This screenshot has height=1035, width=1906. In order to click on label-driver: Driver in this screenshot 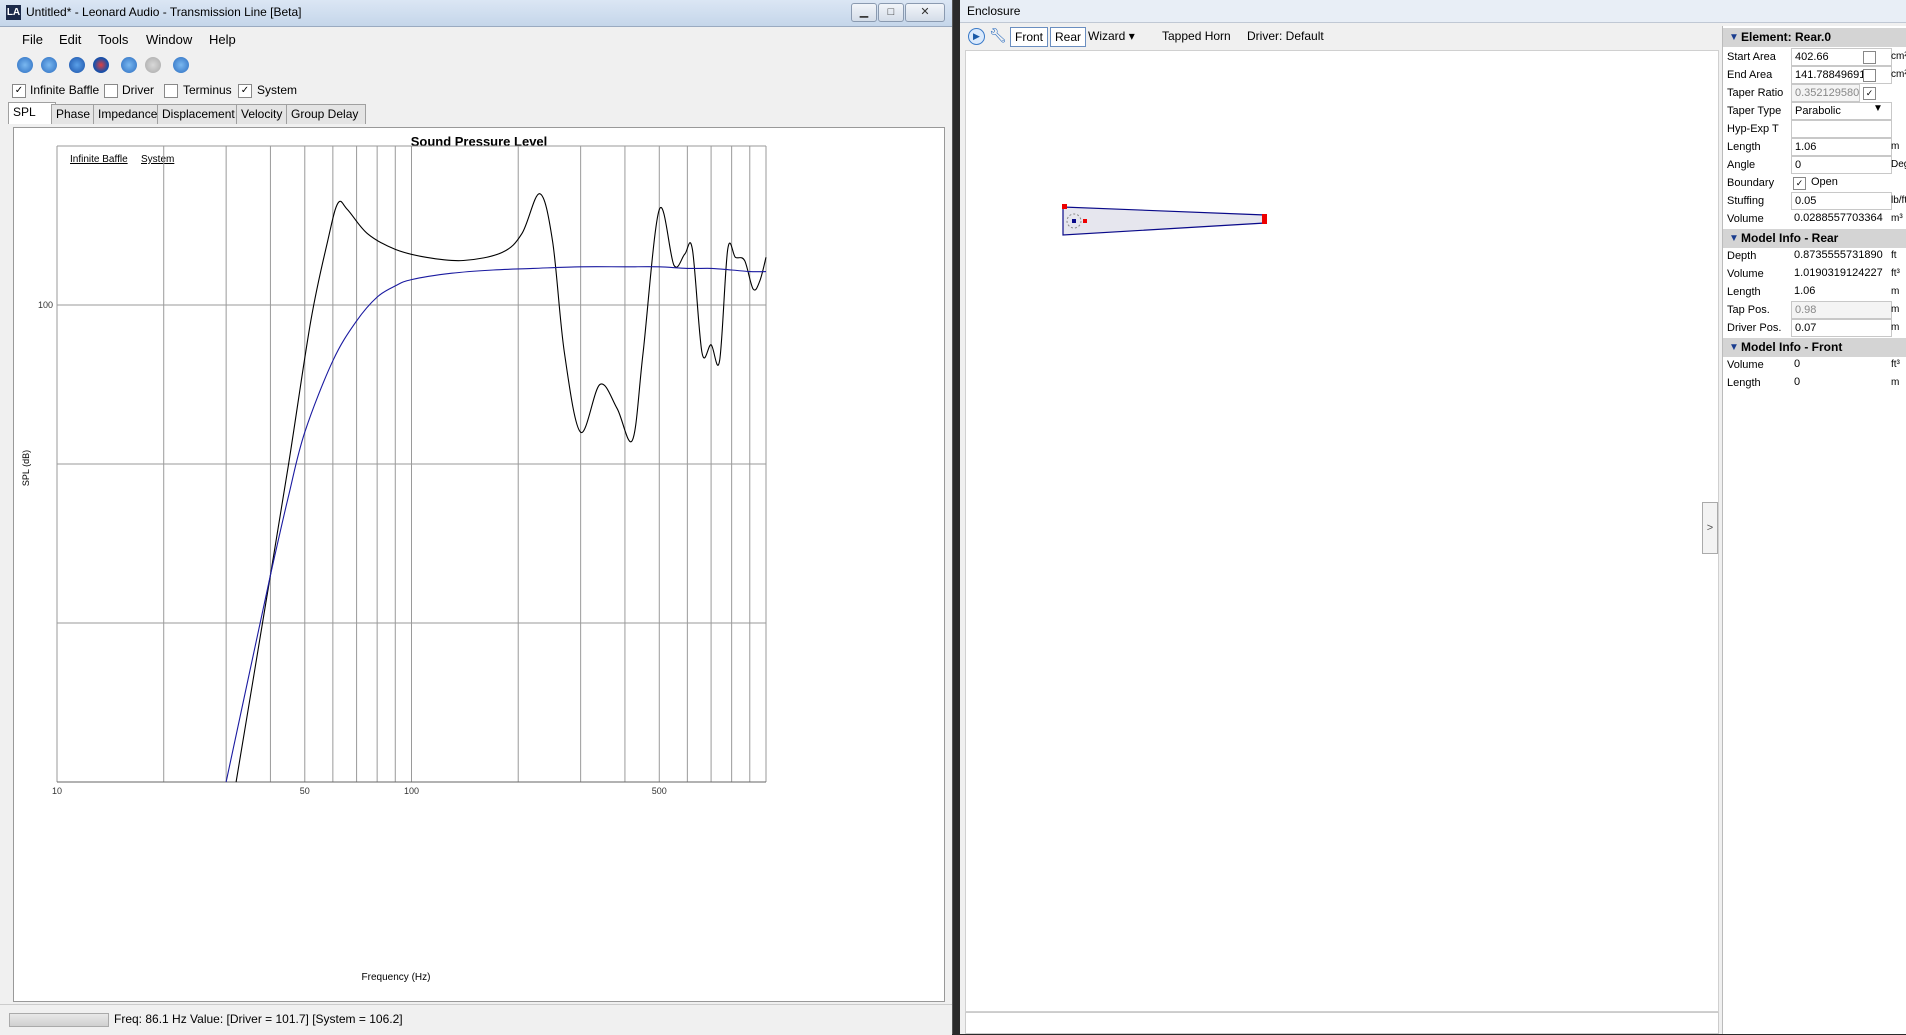, I will do `click(138, 90)`.